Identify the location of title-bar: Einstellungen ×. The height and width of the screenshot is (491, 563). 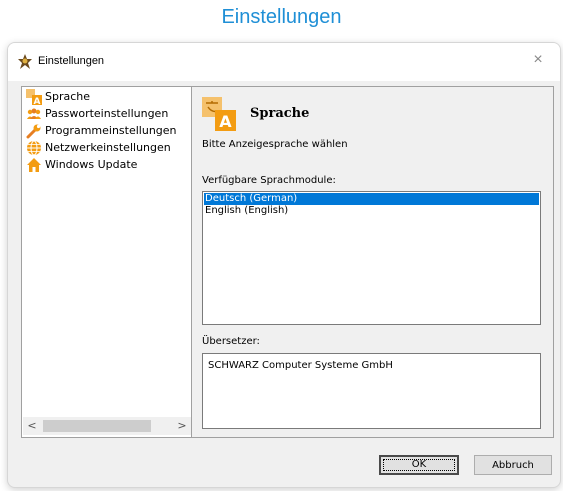
(284, 62).